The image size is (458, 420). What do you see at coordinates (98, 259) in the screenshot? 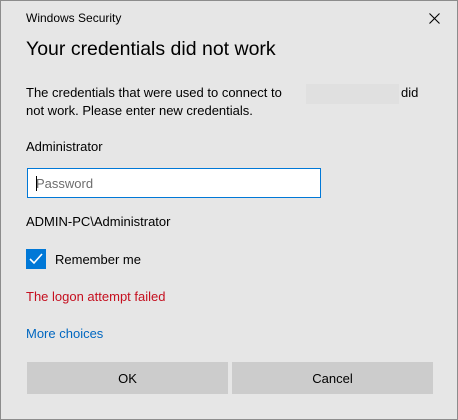
I see `remember-me-label: Remember me` at bounding box center [98, 259].